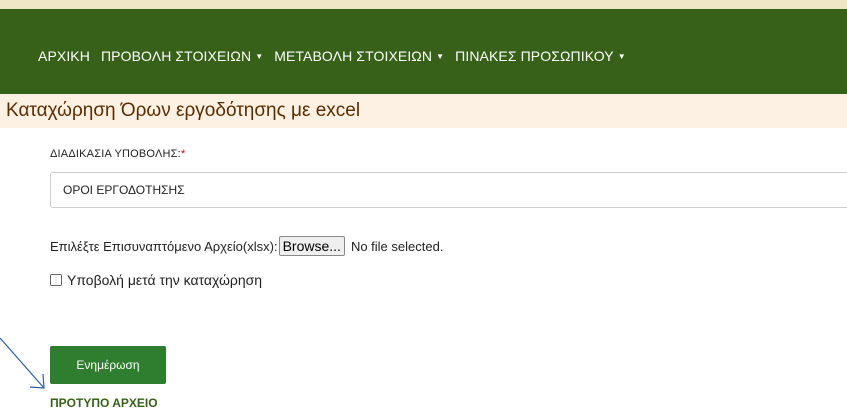 The height and width of the screenshot is (412, 847). I want to click on nav-item-home: ΑΡΧΙΚΗ, so click(64, 56).